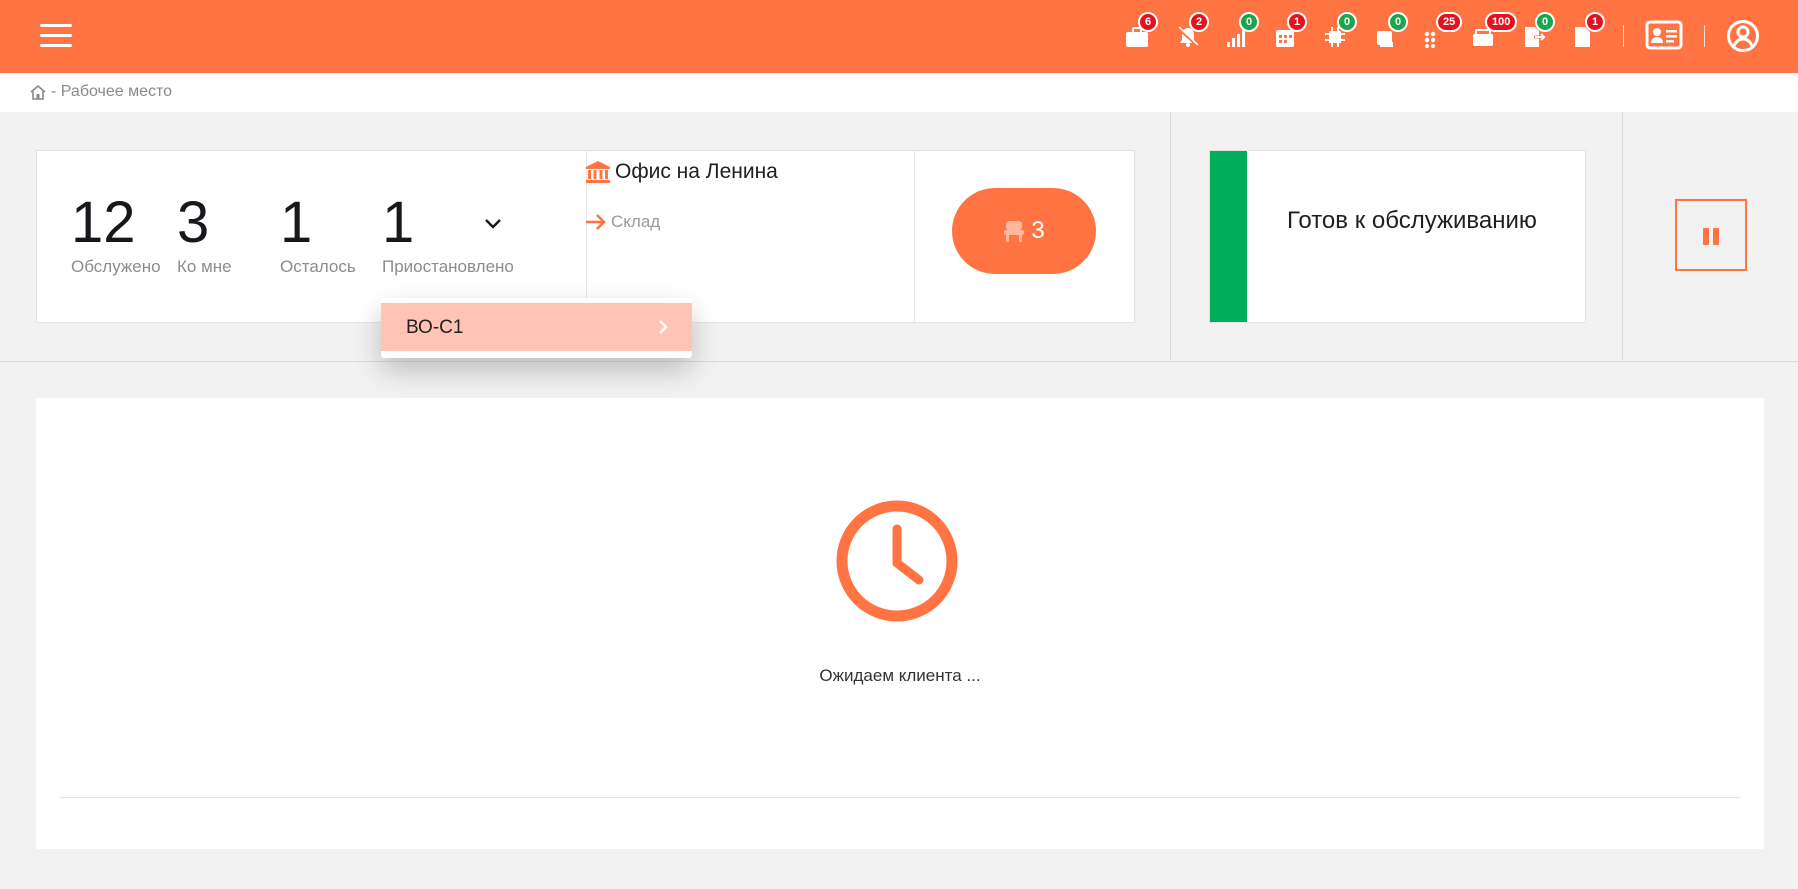  What do you see at coordinates (1743, 36) in the screenshot?
I see `user-circle-icon` at bounding box center [1743, 36].